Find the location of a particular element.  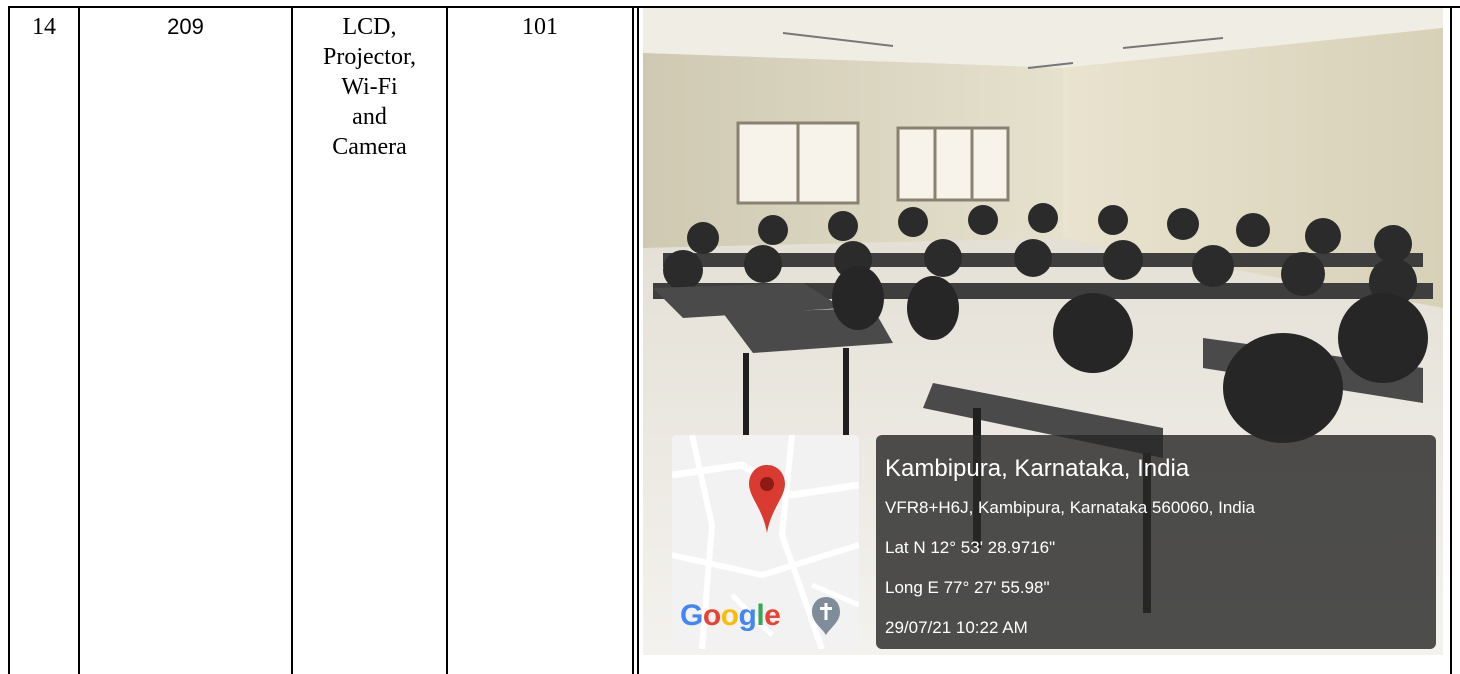

church-cross-icon is located at coordinates (826, 616).